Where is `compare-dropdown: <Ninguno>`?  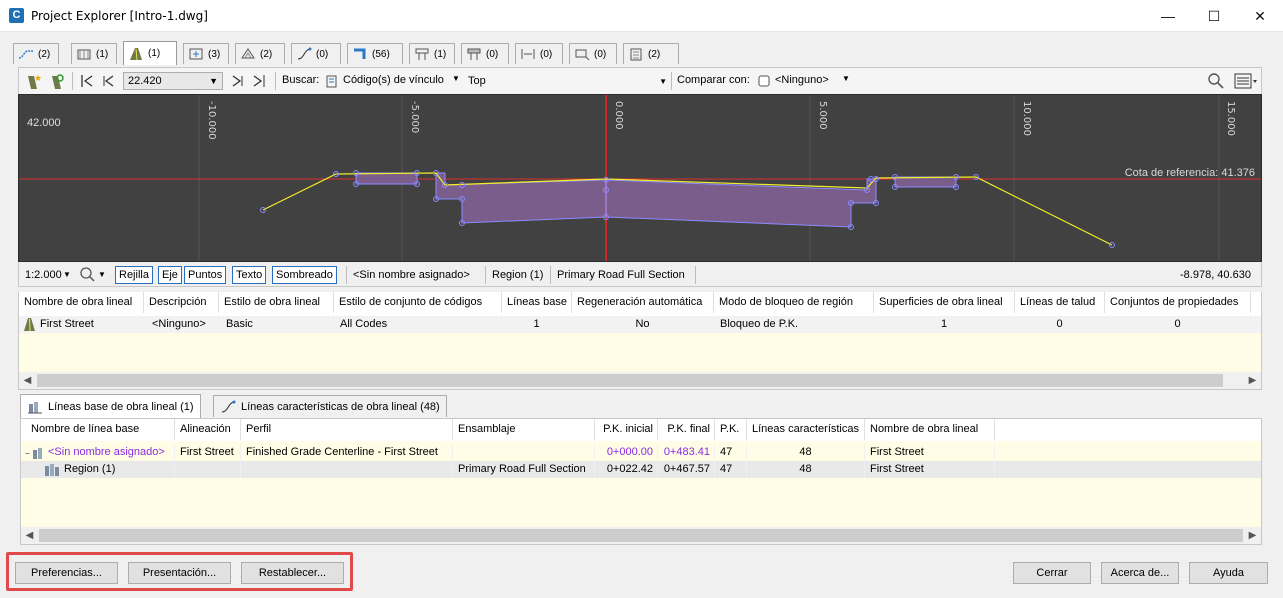
compare-dropdown: <Ninguno> is located at coordinates (802, 80).